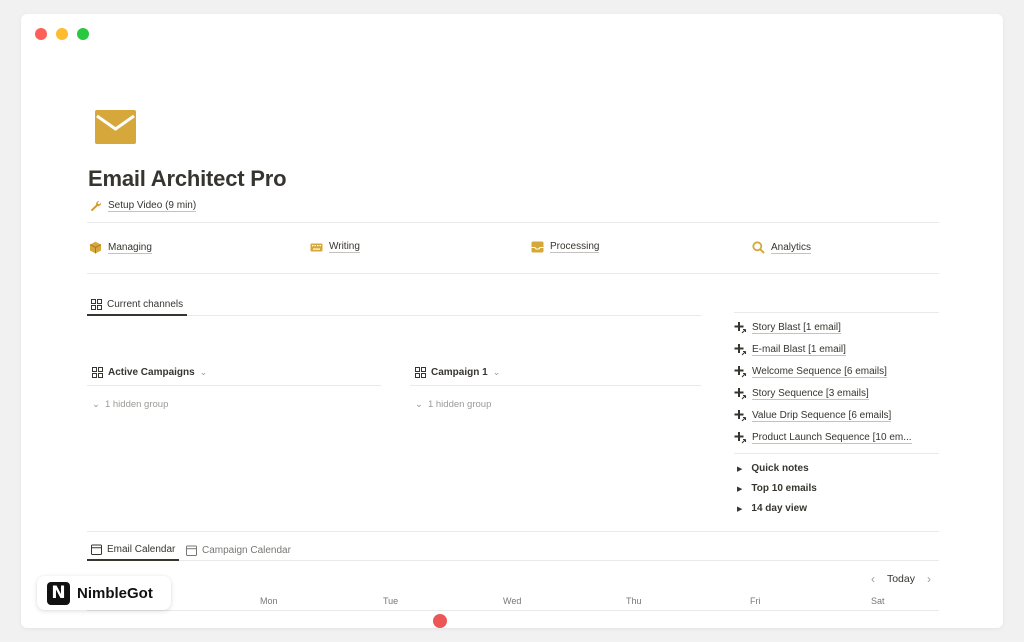 This screenshot has width=1024, height=642. I want to click on setup-video-link: Setup Video (9 min), so click(143, 206).